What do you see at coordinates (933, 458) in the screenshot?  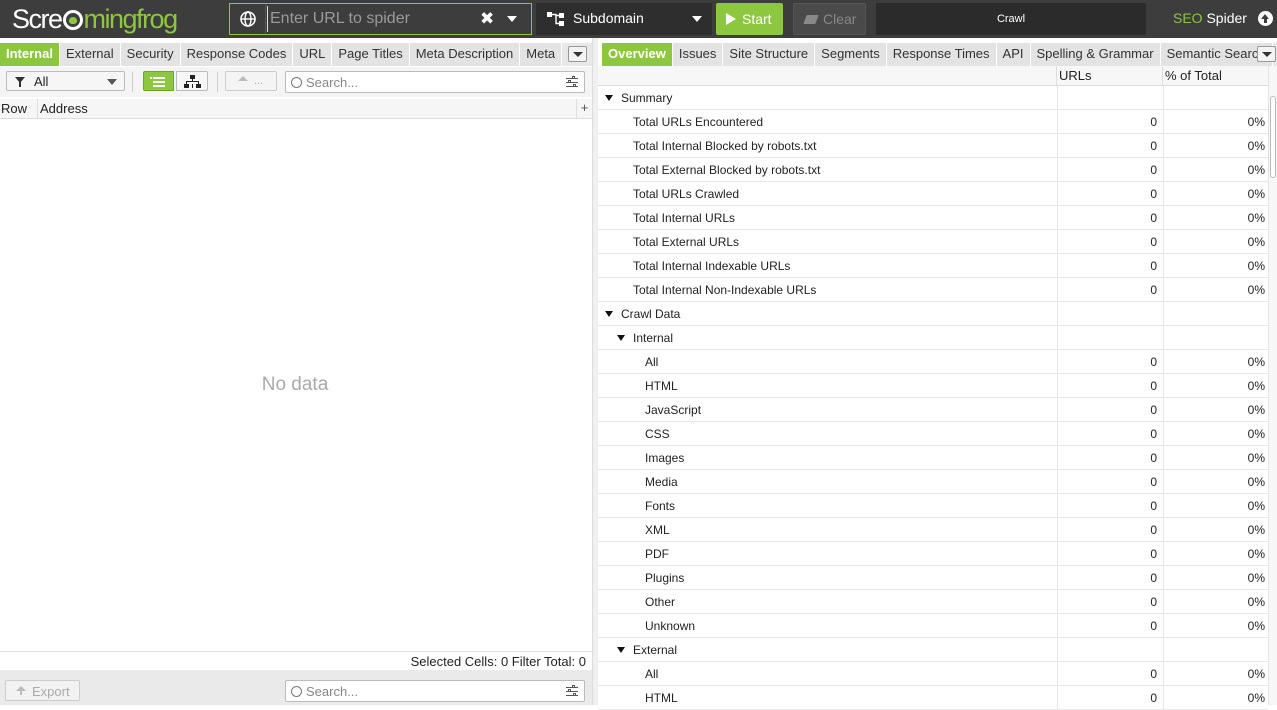 I see `tree-row: Images 0 0%` at bounding box center [933, 458].